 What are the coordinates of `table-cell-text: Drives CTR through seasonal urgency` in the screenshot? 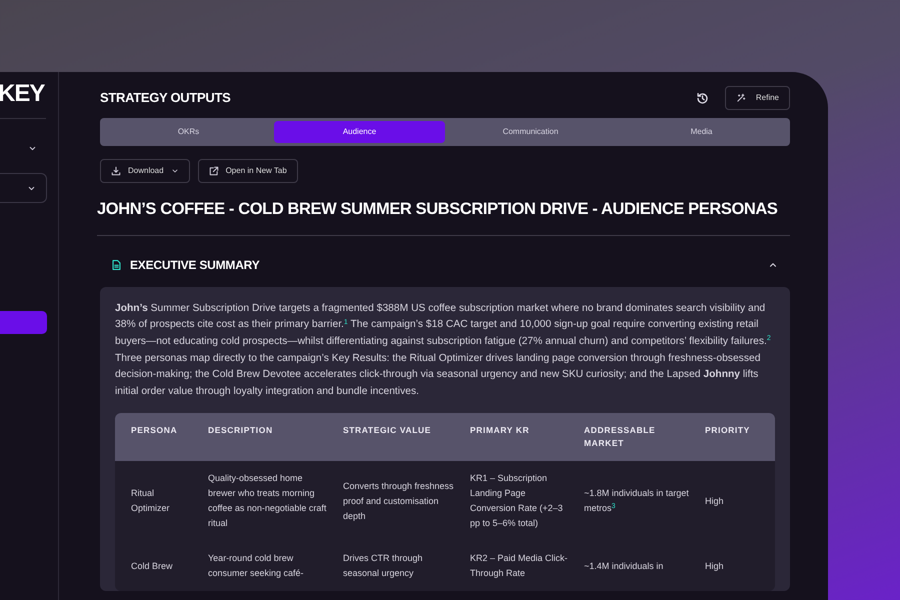 It's located at (383, 566).